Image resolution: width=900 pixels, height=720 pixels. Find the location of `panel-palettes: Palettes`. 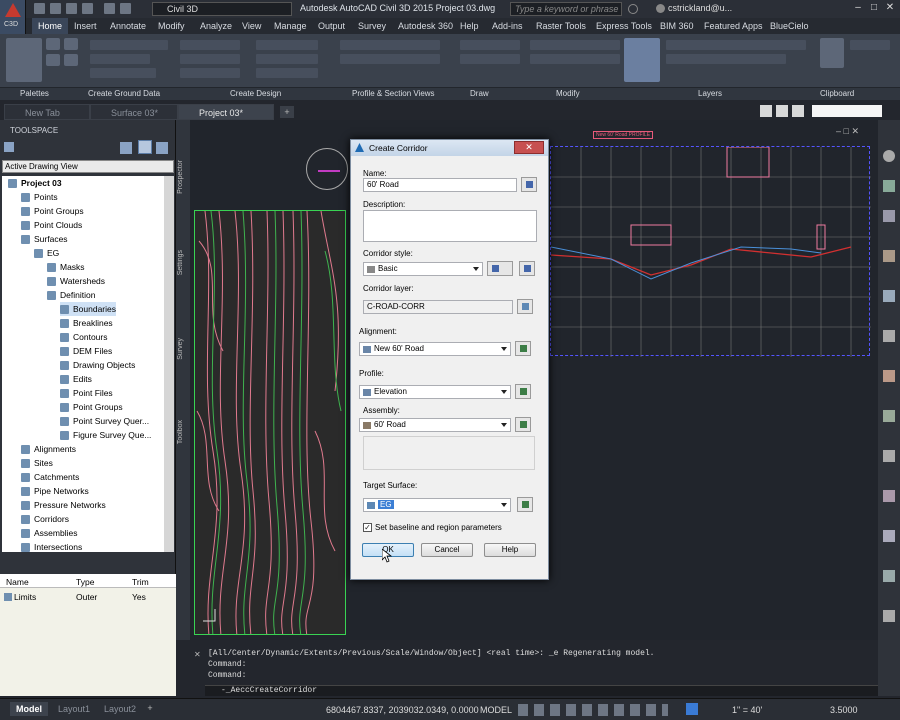

panel-palettes: Palettes is located at coordinates (34, 93).